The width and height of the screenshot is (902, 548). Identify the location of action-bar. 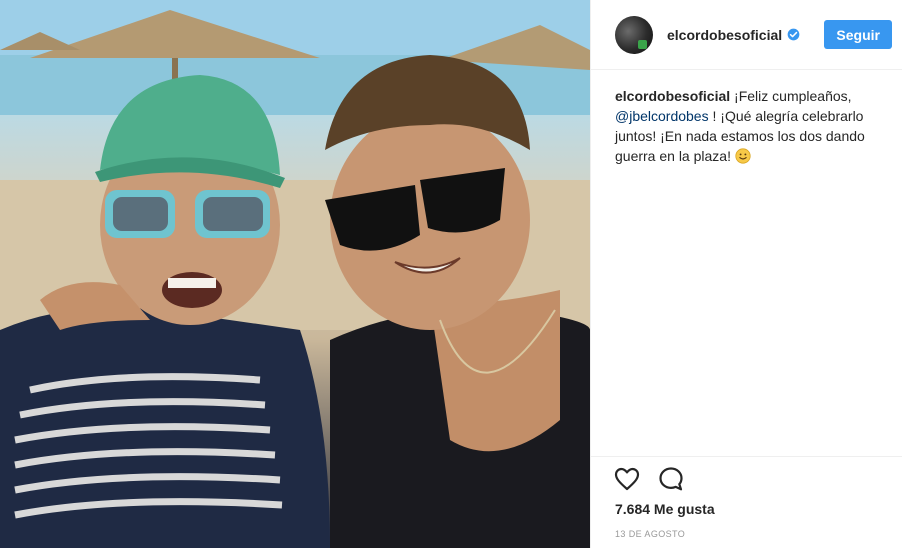
(745, 479).